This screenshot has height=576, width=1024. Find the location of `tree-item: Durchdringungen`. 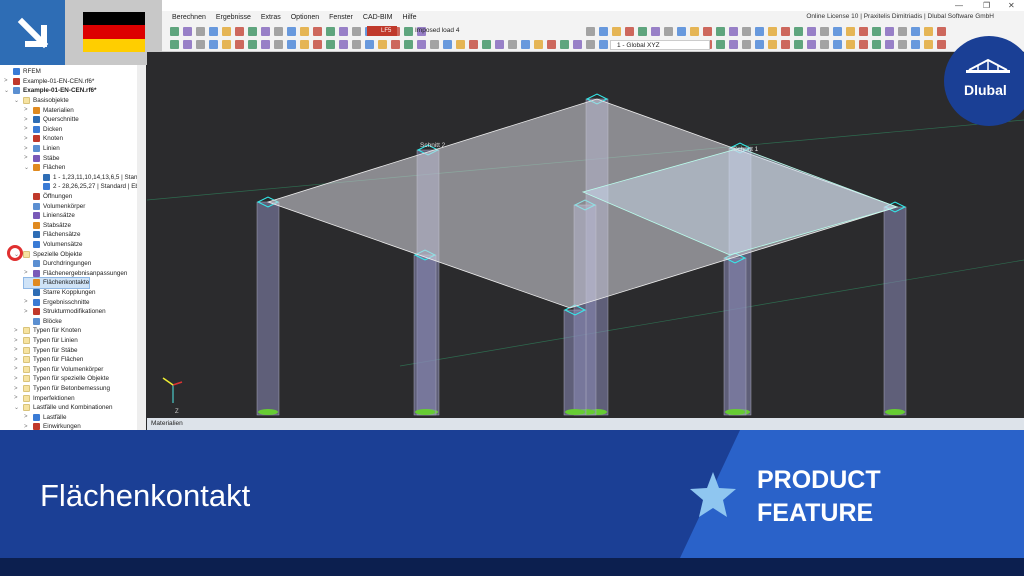

tree-item: Durchdringungen is located at coordinates (57, 264).